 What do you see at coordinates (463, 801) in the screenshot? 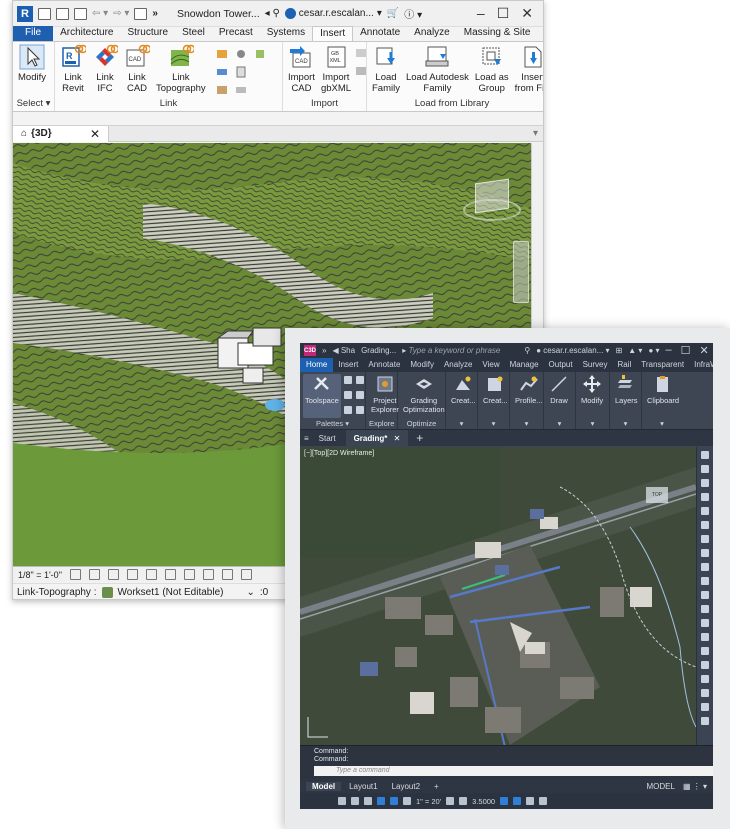
I see `plus-icon` at bounding box center [463, 801].